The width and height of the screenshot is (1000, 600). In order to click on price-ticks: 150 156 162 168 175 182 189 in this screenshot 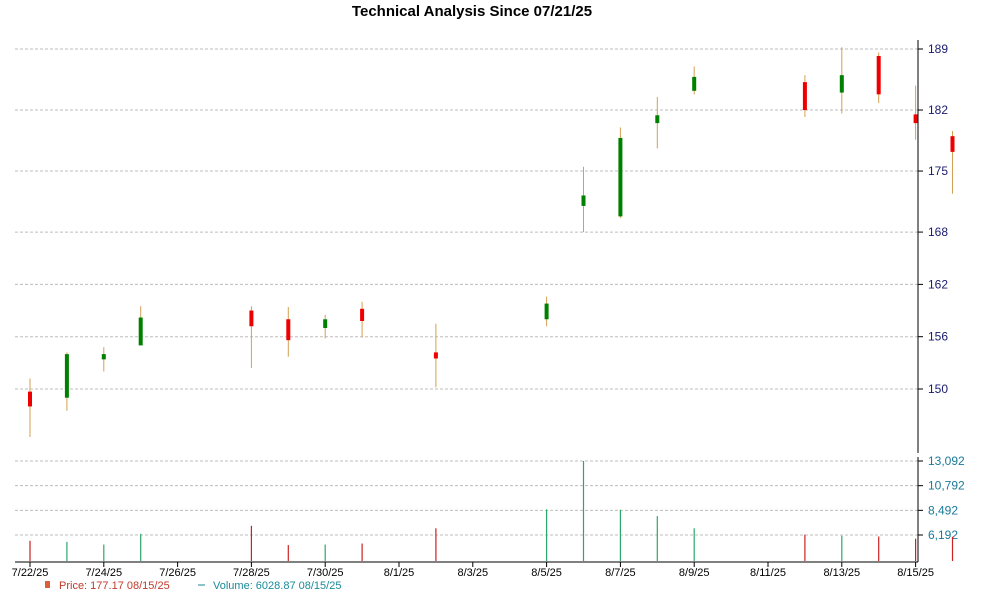, I will do `click(933, 219)`.